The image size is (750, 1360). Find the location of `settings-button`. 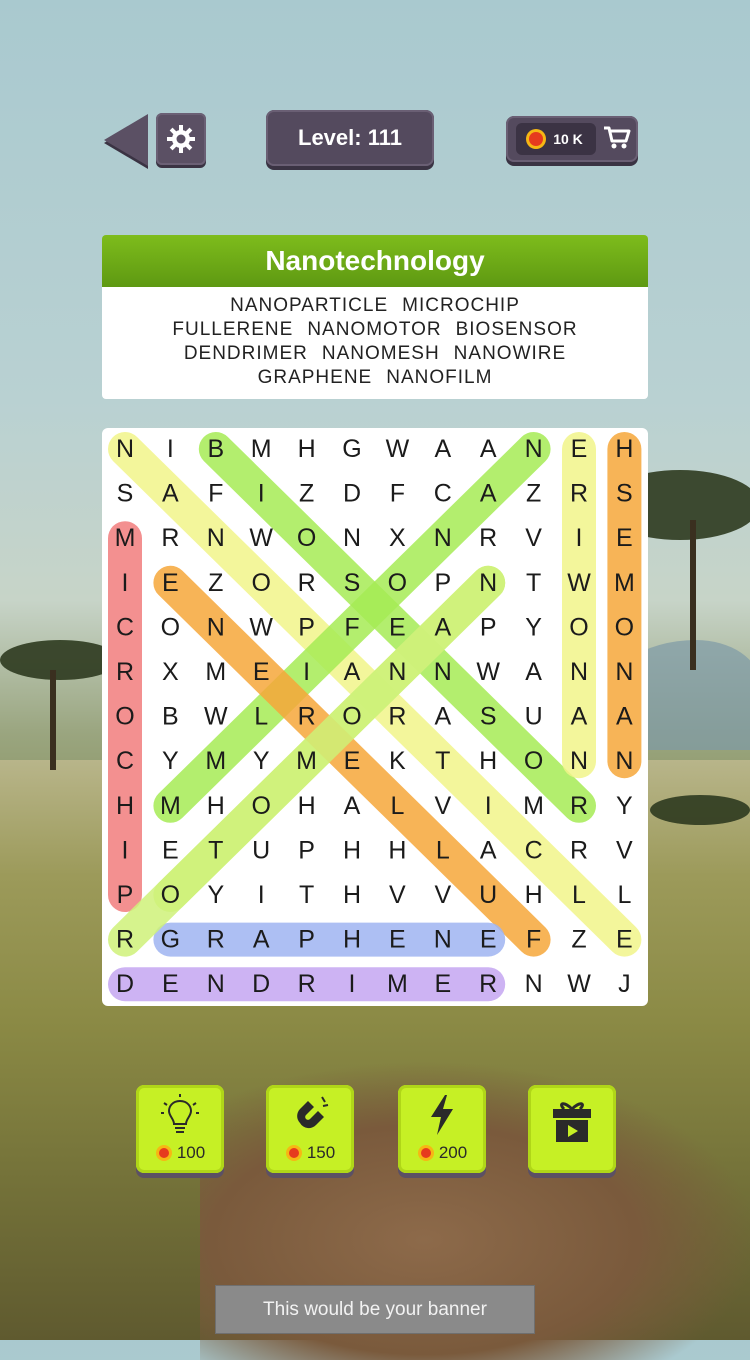

settings-button is located at coordinates (181, 139).